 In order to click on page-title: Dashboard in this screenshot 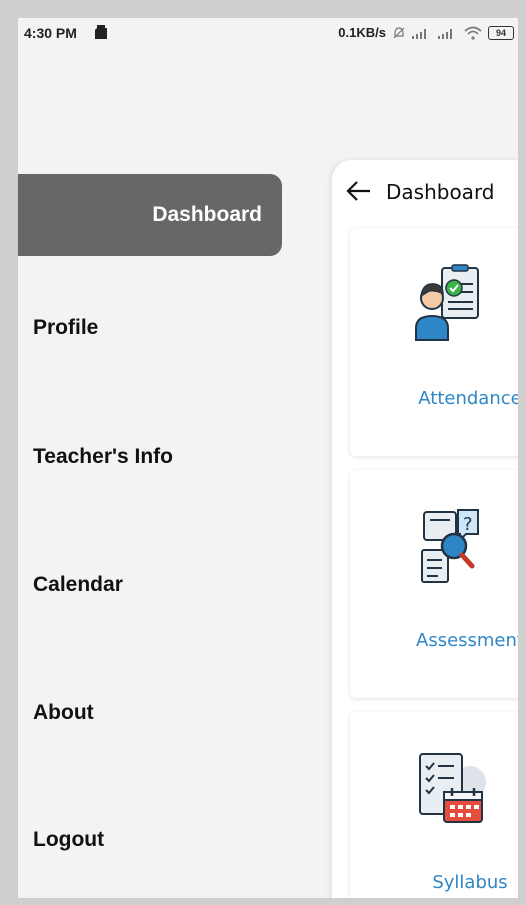, I will do `click(440, 192)`.